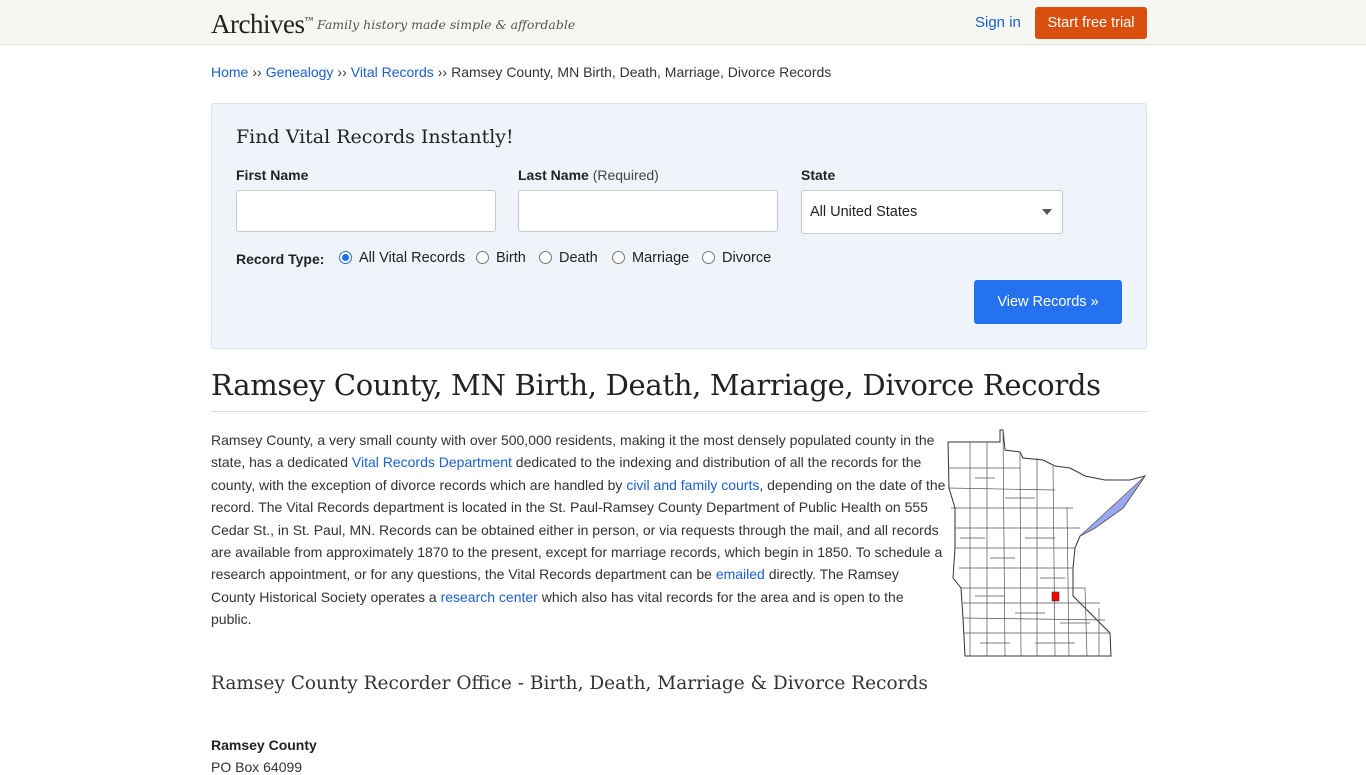  What do you see at coordinates (625, 175) in the screenshot?
I see `required-note: (Required)` at bounding box center [625, 175].